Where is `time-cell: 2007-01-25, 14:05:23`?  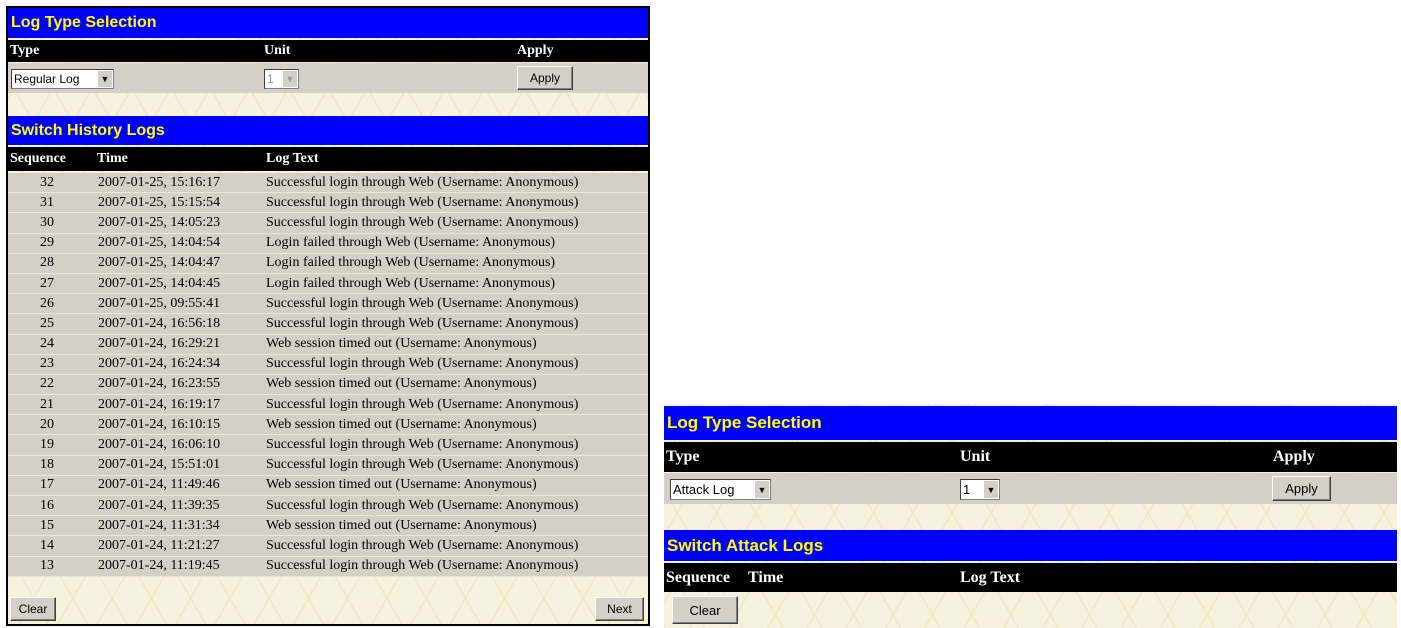
time-cell: 2007-01-25, 14:05:23 is located at coordinates (159, 222).